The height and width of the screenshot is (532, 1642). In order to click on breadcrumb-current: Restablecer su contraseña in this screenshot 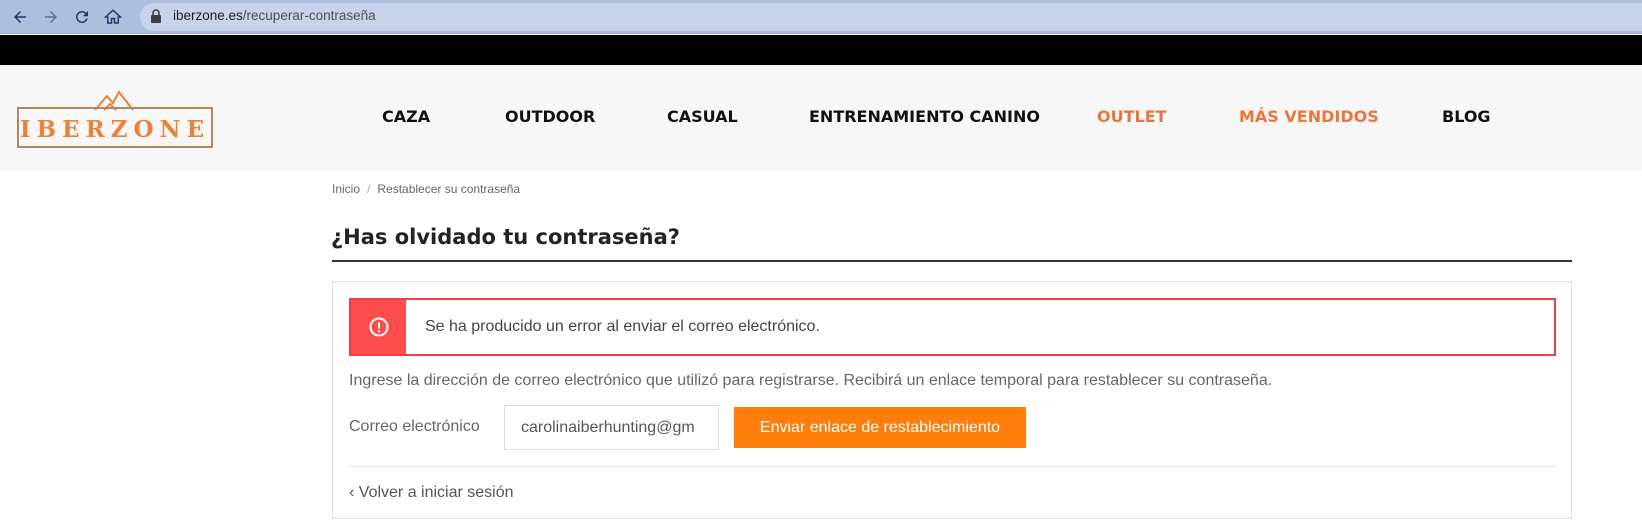, I will do `click(449, 189)`.